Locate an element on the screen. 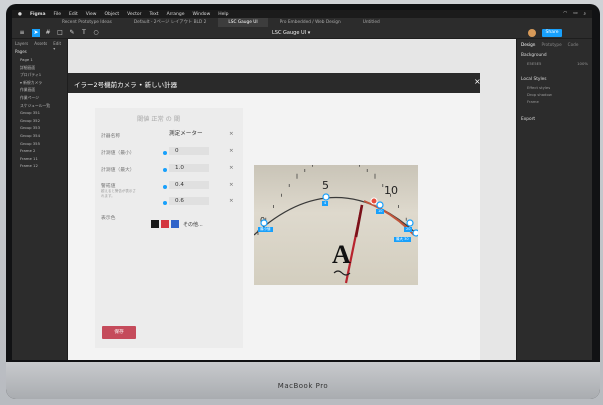 This screenshot has height=405, width=603. move-tool-icon: ➤ is located at coordinates (36, 33).